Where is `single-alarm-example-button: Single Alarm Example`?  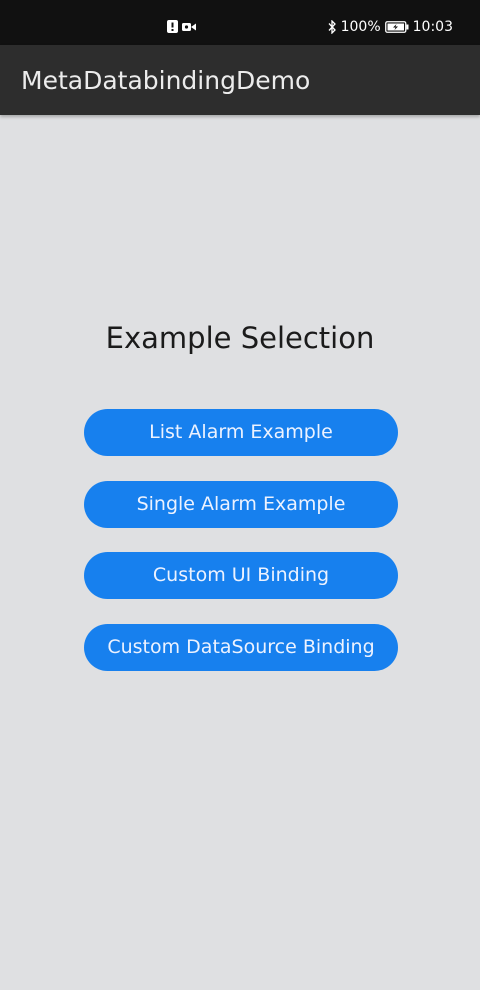
single-alarm-example-button: Single Alarm Example is located at coordinates (241, 504).